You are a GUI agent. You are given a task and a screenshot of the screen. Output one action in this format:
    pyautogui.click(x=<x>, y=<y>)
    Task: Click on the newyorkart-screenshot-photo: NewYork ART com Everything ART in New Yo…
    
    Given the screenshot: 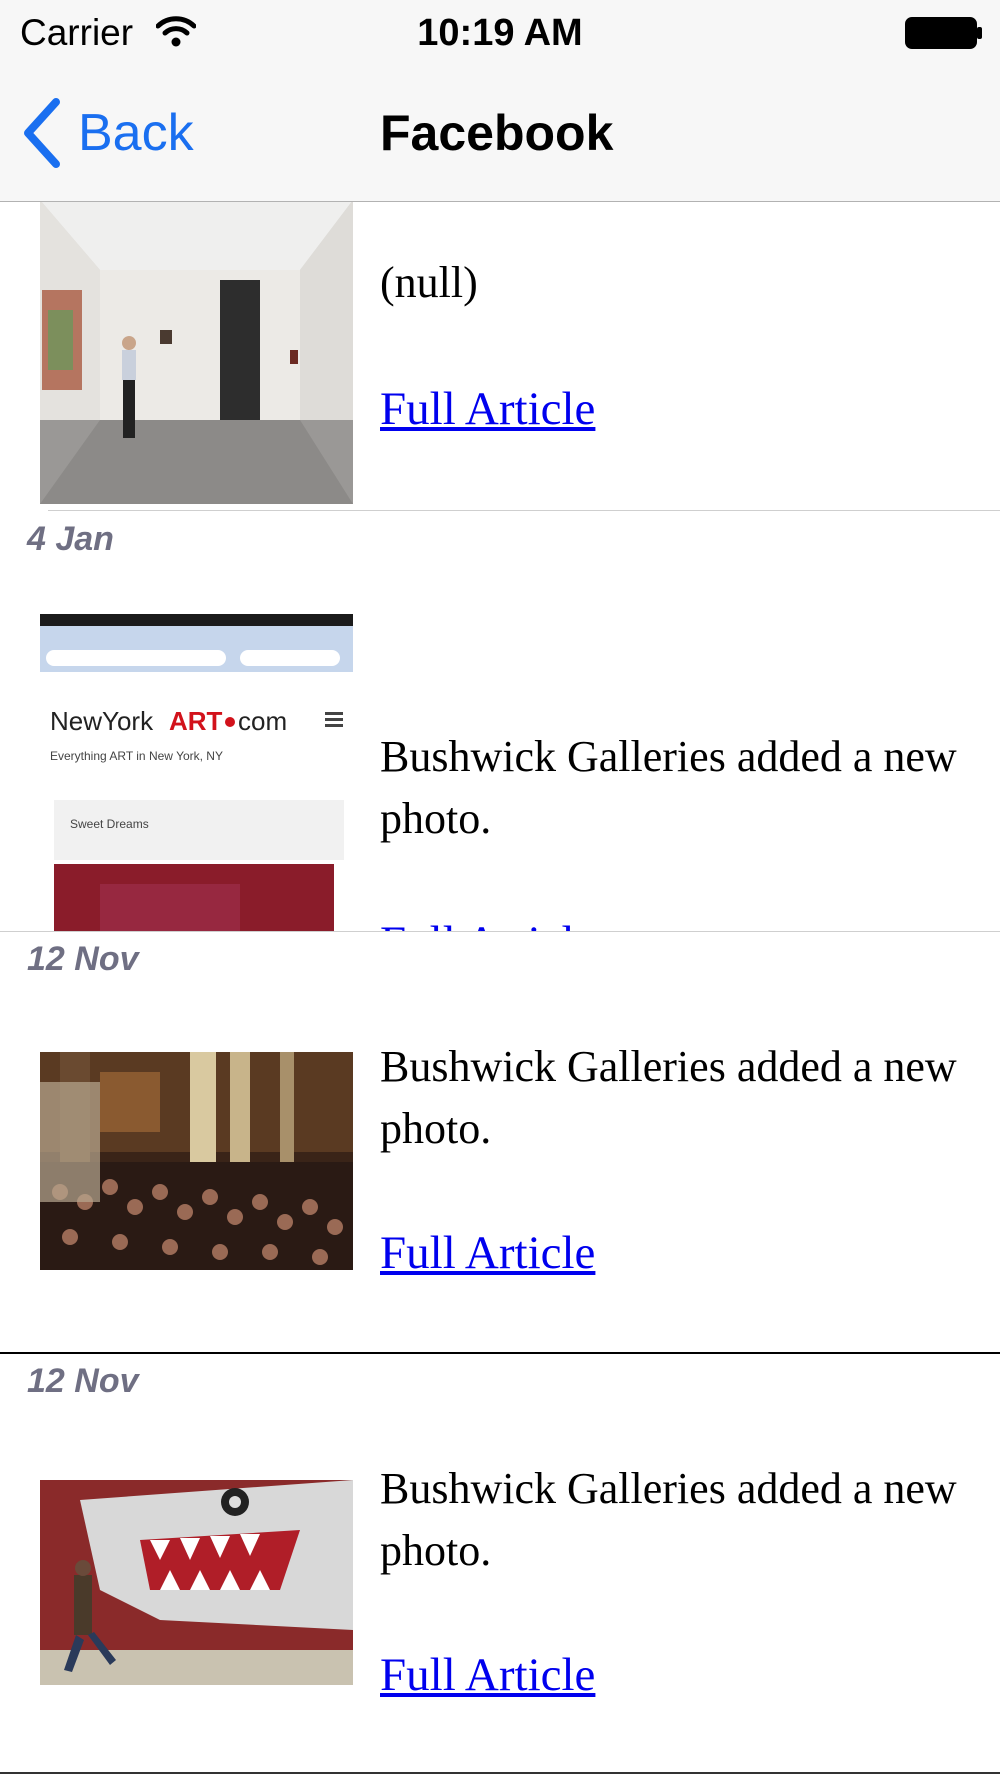 What is the action you would take?
    pyautogui.click(x=196, y=773)
    